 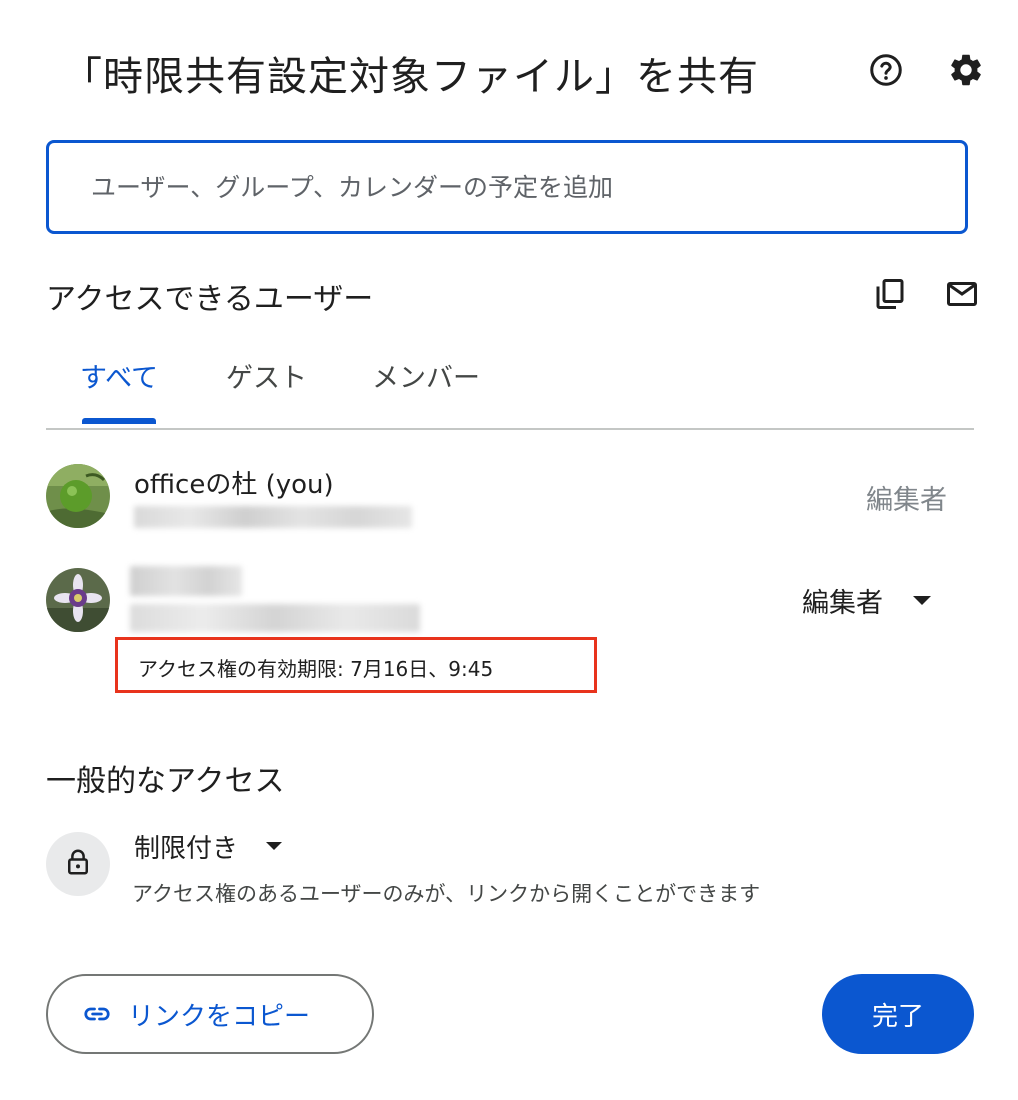 I want to click on email-button, so click(x=962, y=296).